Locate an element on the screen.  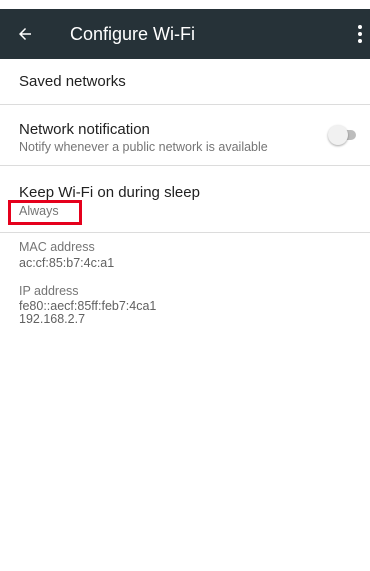
divider is located at coordinates (185, 232).